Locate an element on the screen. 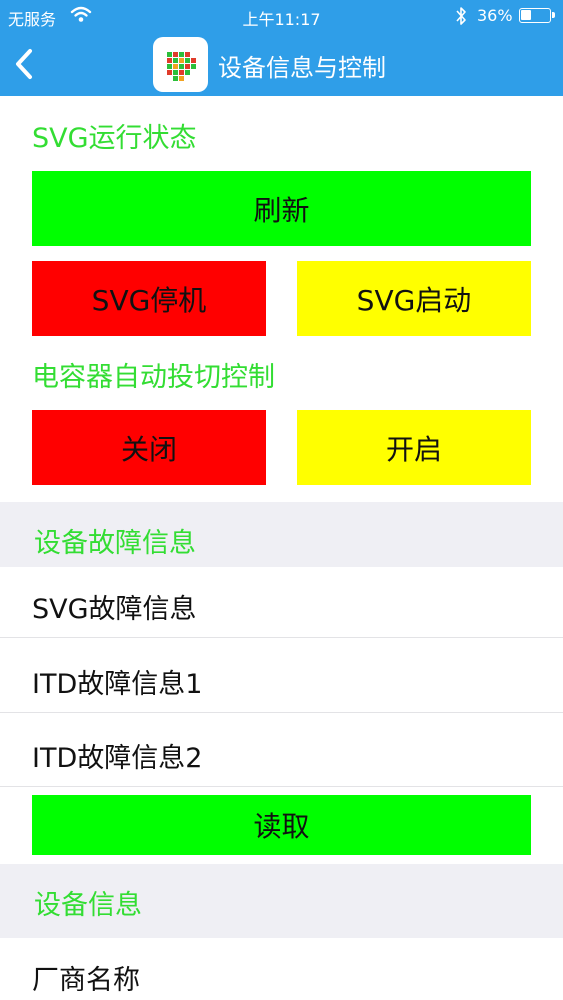 This screenshot has height=1000, width=563. device-info-header: 设备信息 is located at coordinates (281, 901).